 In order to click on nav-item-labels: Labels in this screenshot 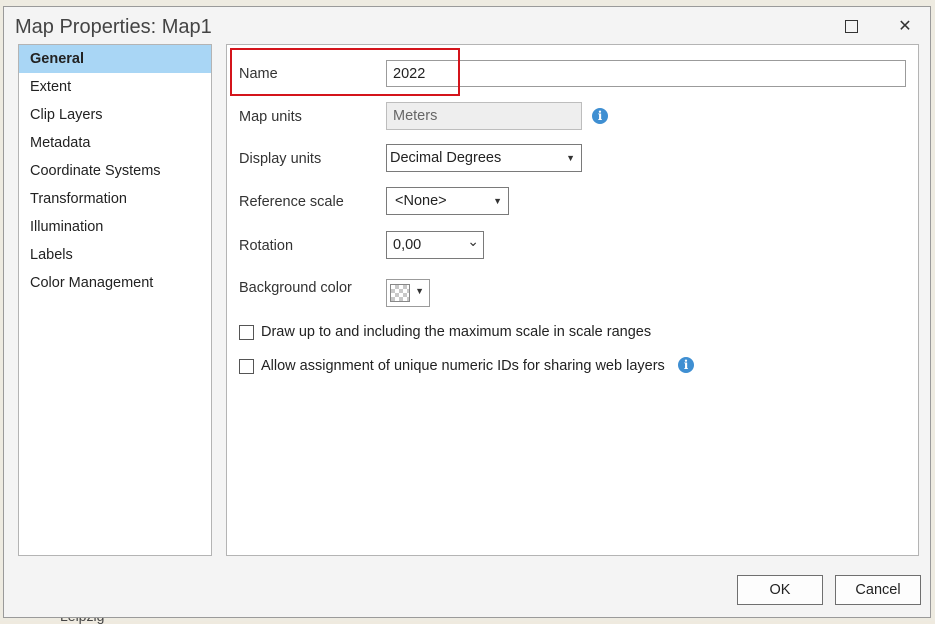, I will do `click(115, 255)`.